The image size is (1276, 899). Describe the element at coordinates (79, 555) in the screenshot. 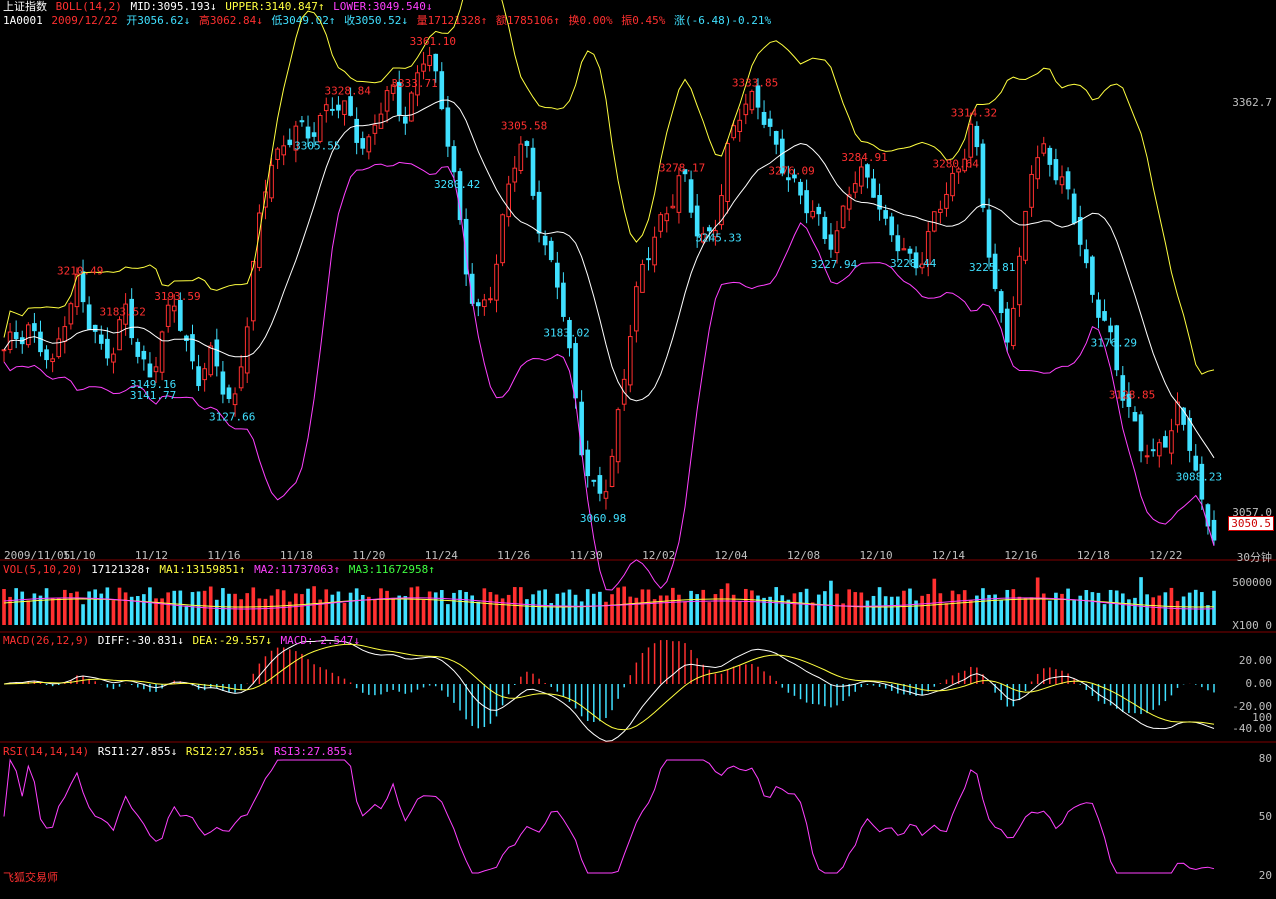

I see `date-tick: 11/10` at that location.